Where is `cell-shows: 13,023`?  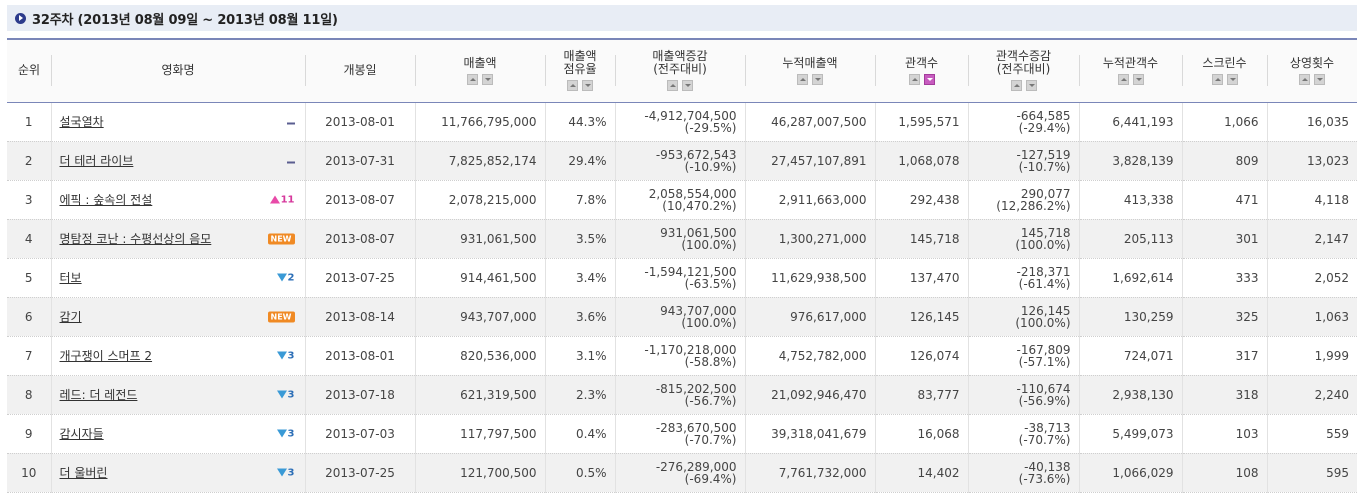
cell-shows: 13,023 is located at coordinates (1312, 161).